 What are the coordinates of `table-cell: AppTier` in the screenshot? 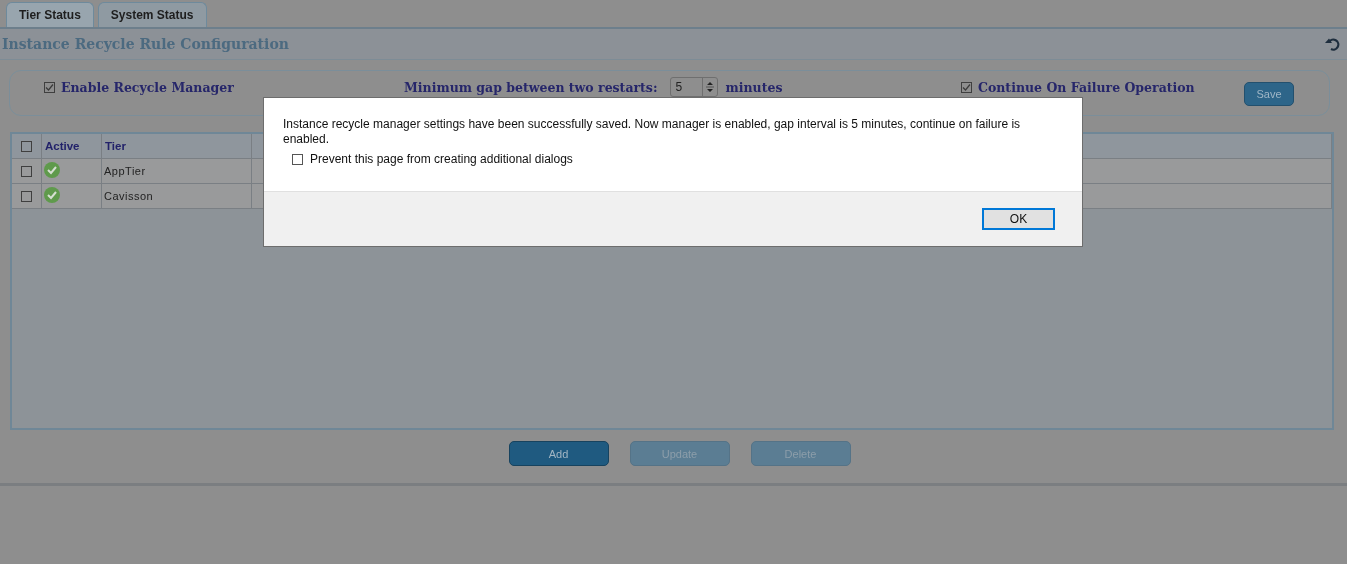 It's located at (125, 171).